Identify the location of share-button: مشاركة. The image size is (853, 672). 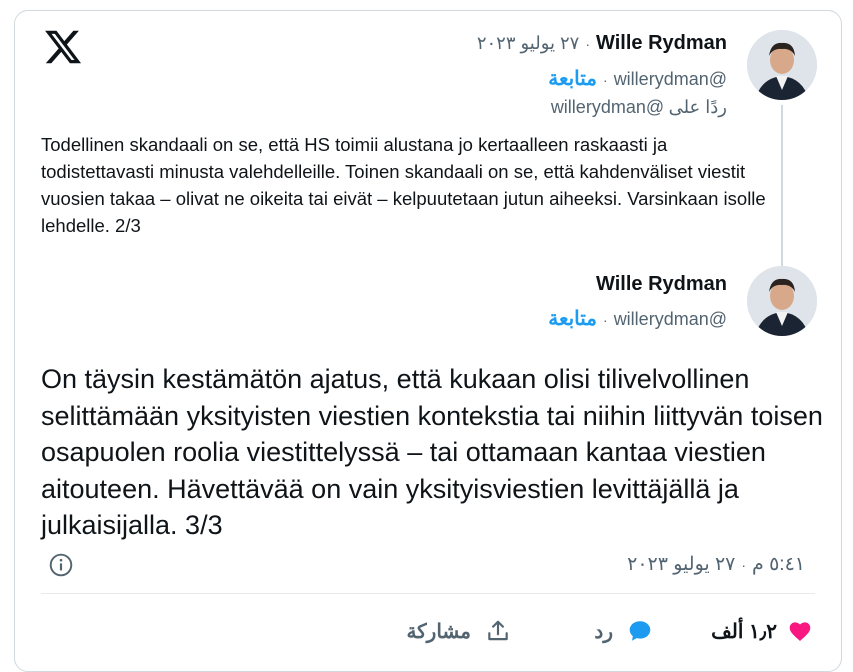
(458, 631).